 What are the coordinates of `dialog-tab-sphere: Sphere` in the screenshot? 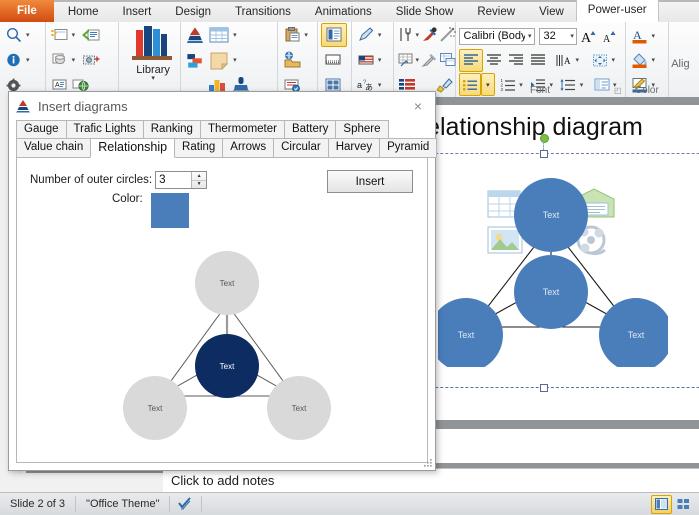 It's located at (362, 129).